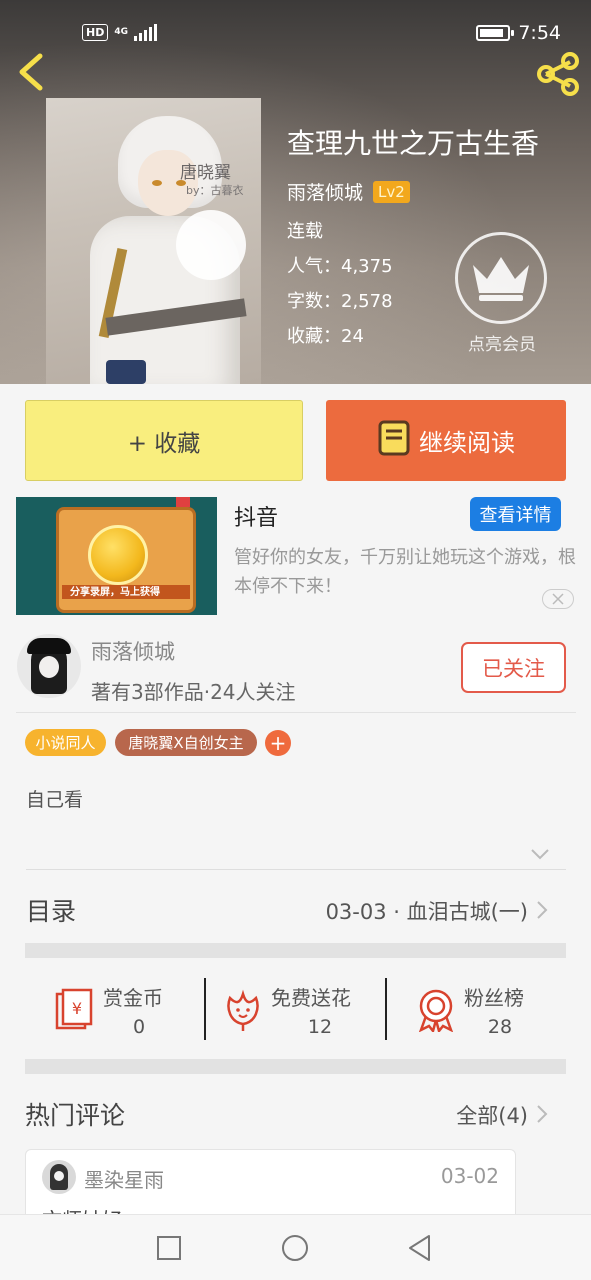 This screenshot has width=591, height=1280. Describe the element at coordinates (65, 742) in the screenshot. I see `tag-chip: 小说同人` at that location.